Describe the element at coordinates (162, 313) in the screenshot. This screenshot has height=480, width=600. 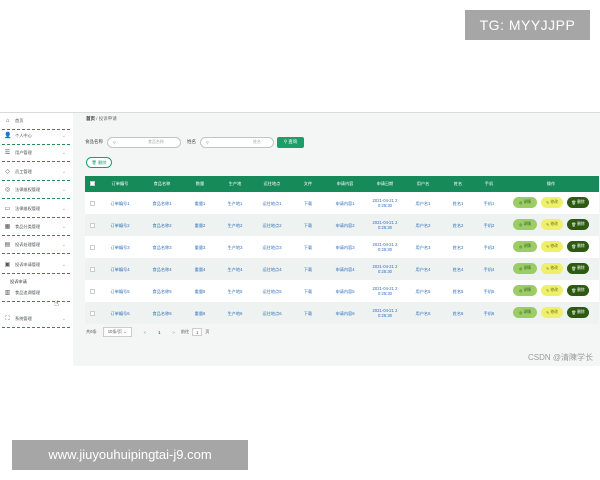
I see `table-cell: 食品名称6` at that location.